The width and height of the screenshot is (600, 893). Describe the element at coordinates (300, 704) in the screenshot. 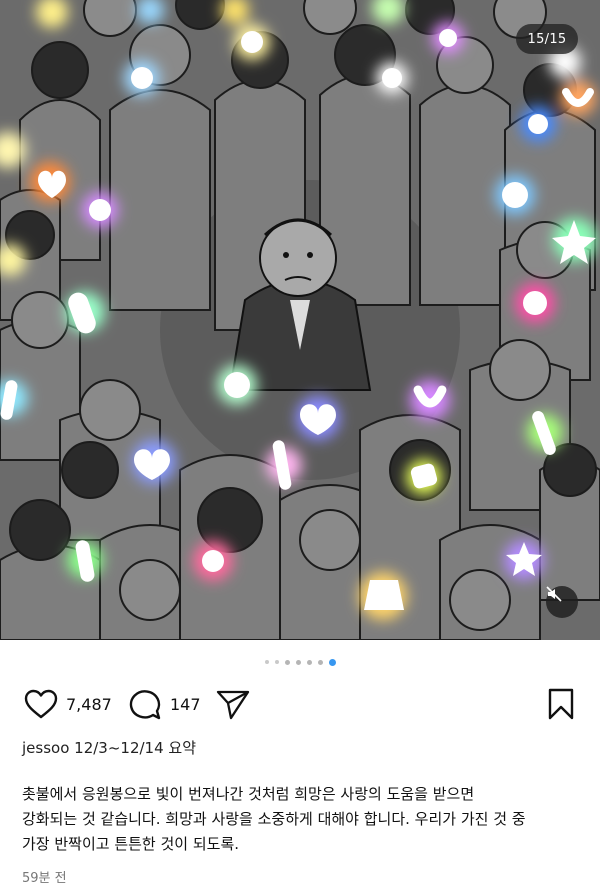

I see `post-actions: 7,487 147` at that location.